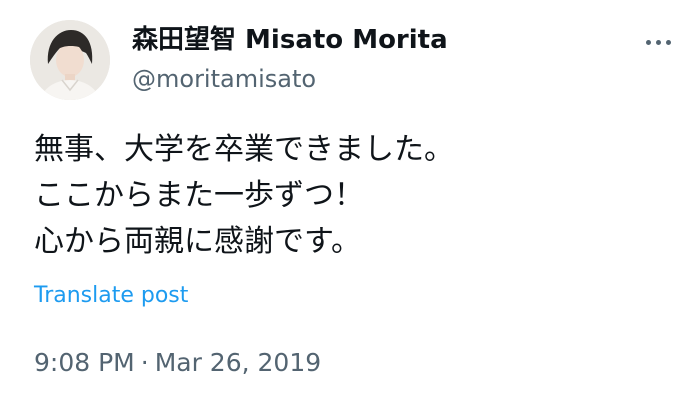 This screenshot has height=414, width=700. I want to click on more-options-button, so click(658, 42).